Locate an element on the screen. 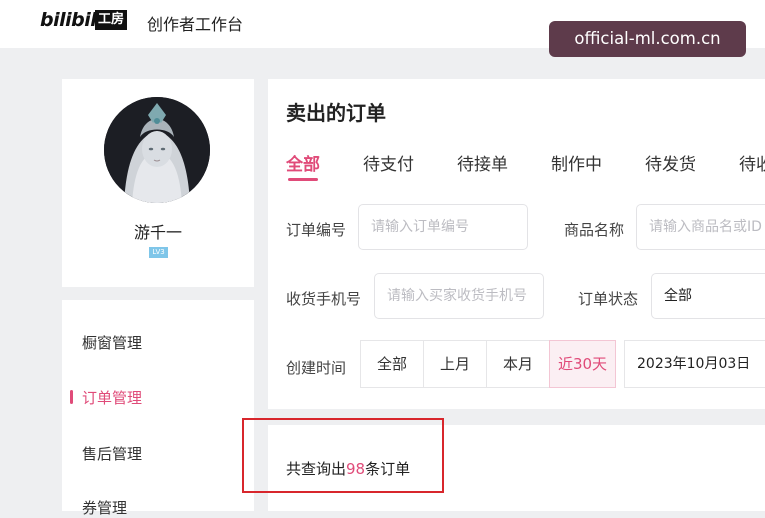 The height and width of the screenshot is (518, 765). avatar-portrait-icon is located at coordinates (157, 150).